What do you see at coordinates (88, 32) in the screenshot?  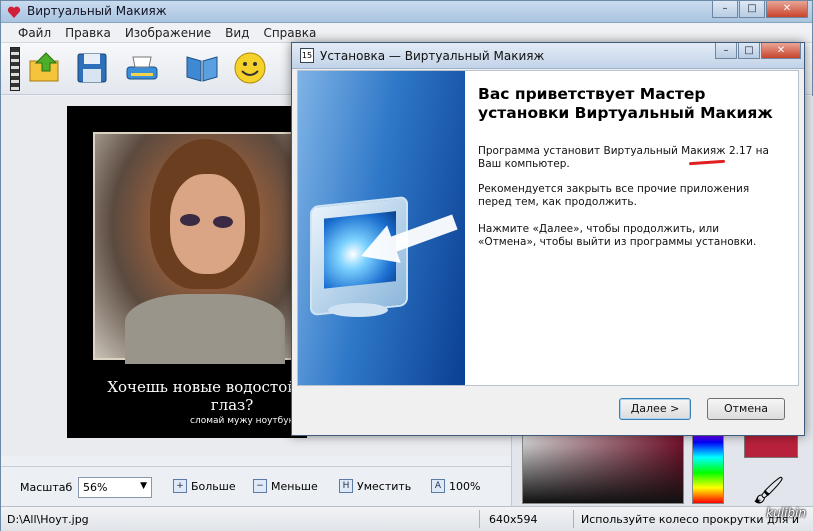 I see `menu-edit: Правка` at bounding box center [88, 32].